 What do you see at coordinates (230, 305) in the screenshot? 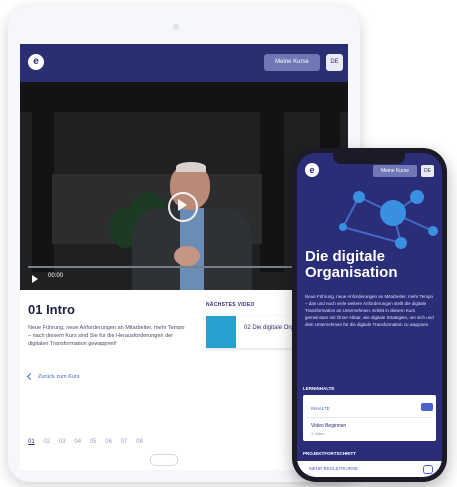
I see `next-video-label: NÄCHSTES VIDEO` at bounding box center [230, 305].